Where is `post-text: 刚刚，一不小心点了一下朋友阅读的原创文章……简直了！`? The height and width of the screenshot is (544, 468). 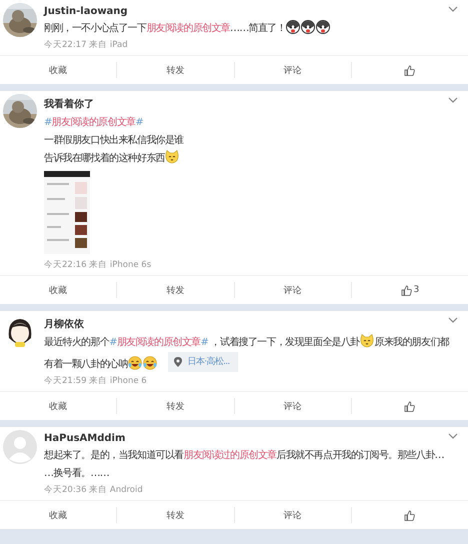
post-text: 刚刚，一不小心点了一下朋友阅读的原创文章……简直了！ is located at coordinates (187, 29).